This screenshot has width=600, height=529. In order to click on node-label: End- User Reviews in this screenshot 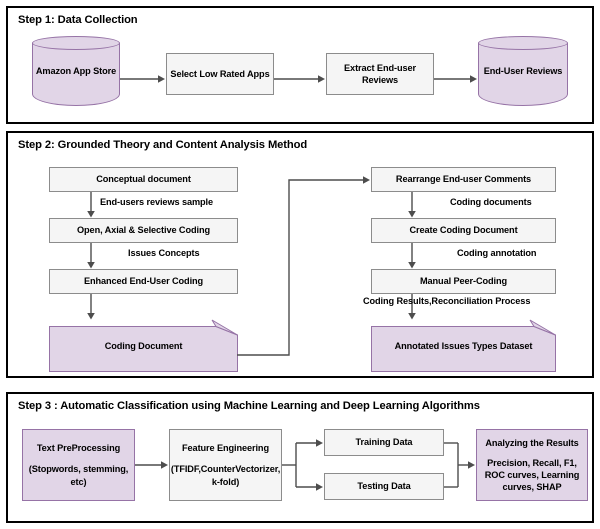, I will do `click(523, 71)`.